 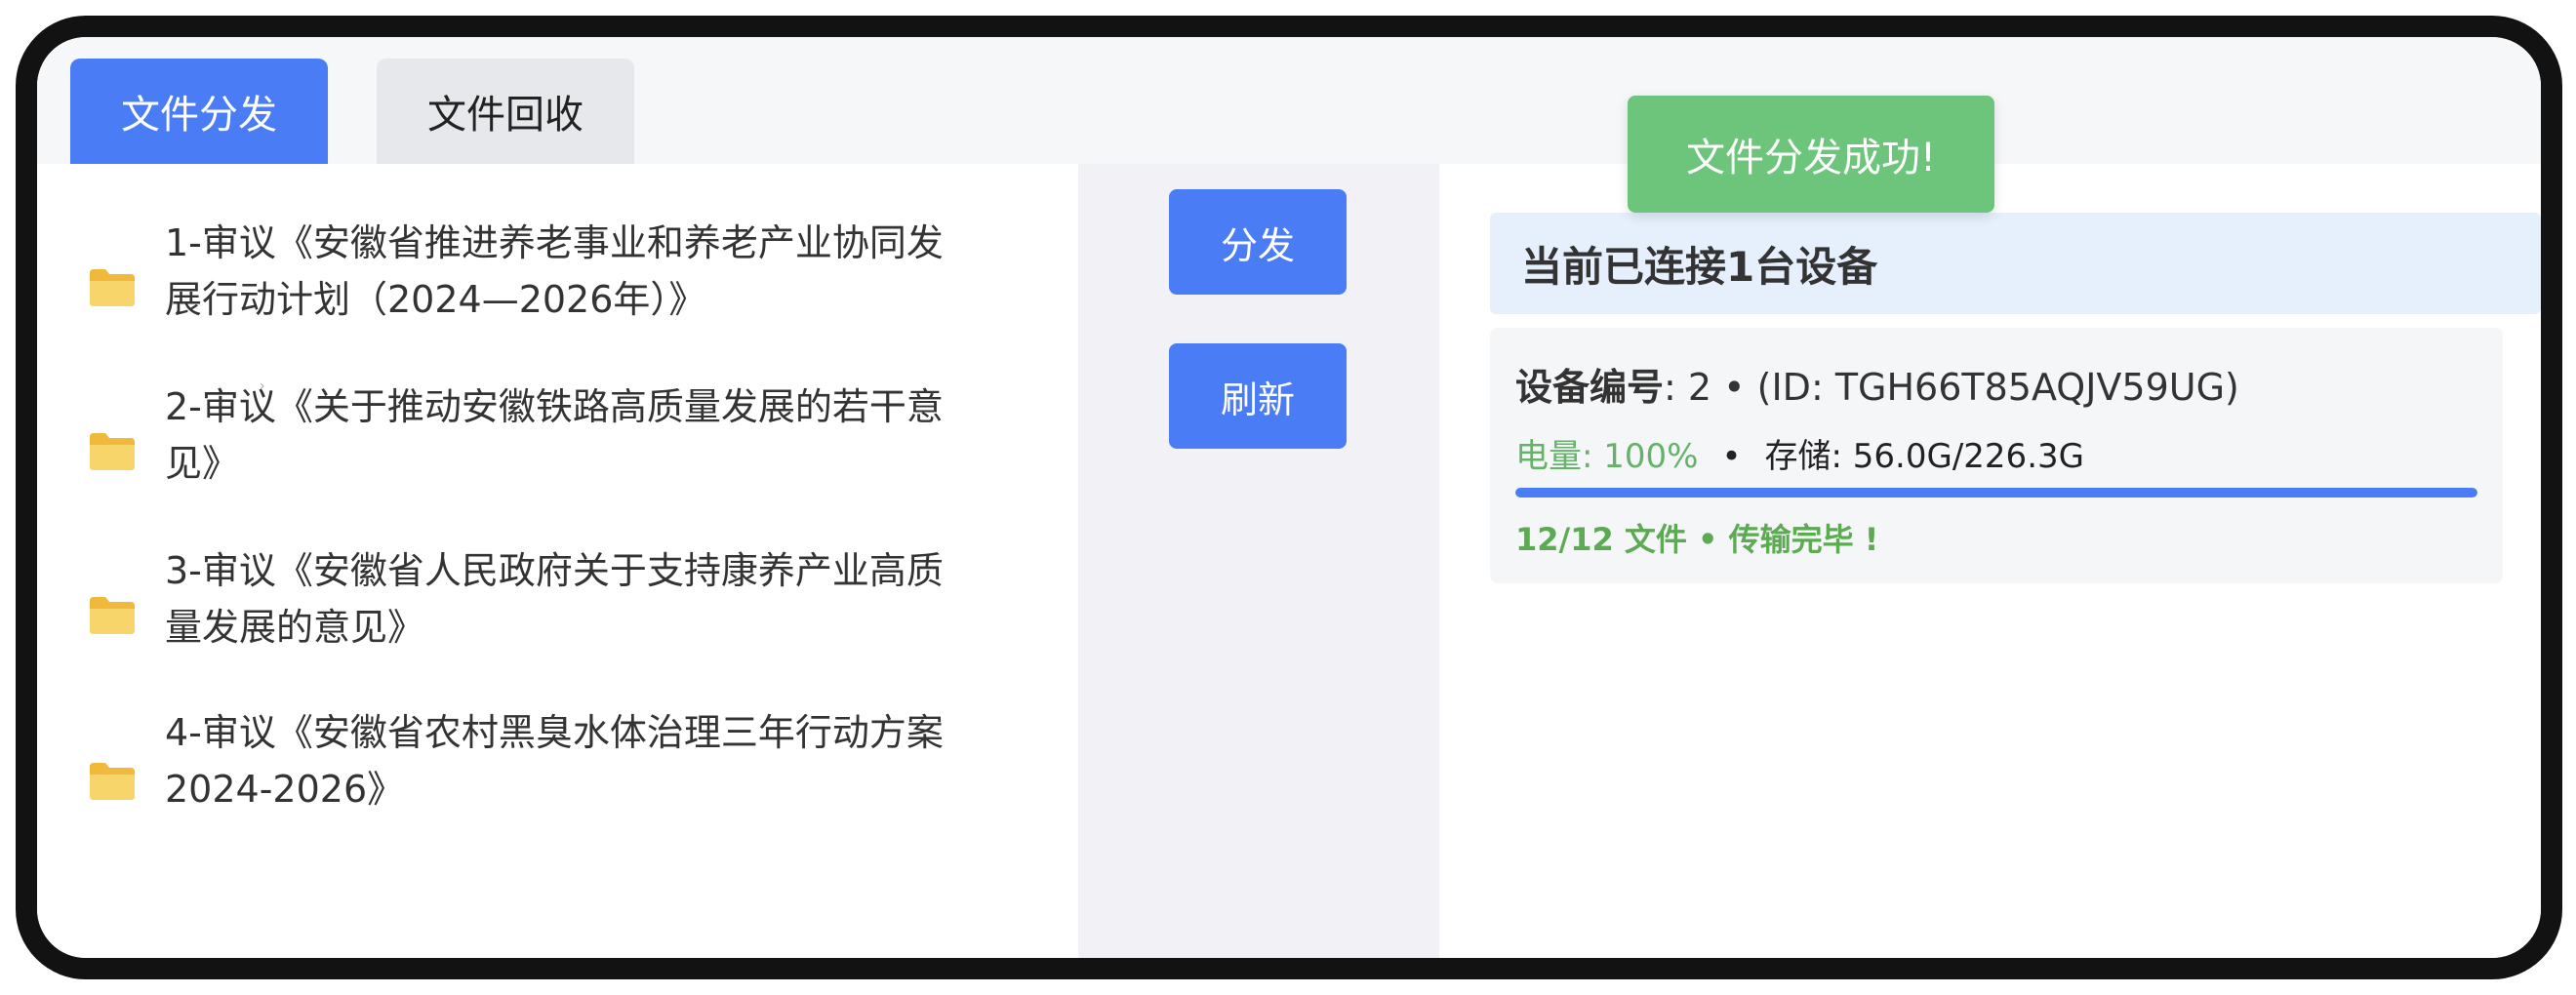 I want to click on distribute-button: 分发, so click(x=1258, y=242).